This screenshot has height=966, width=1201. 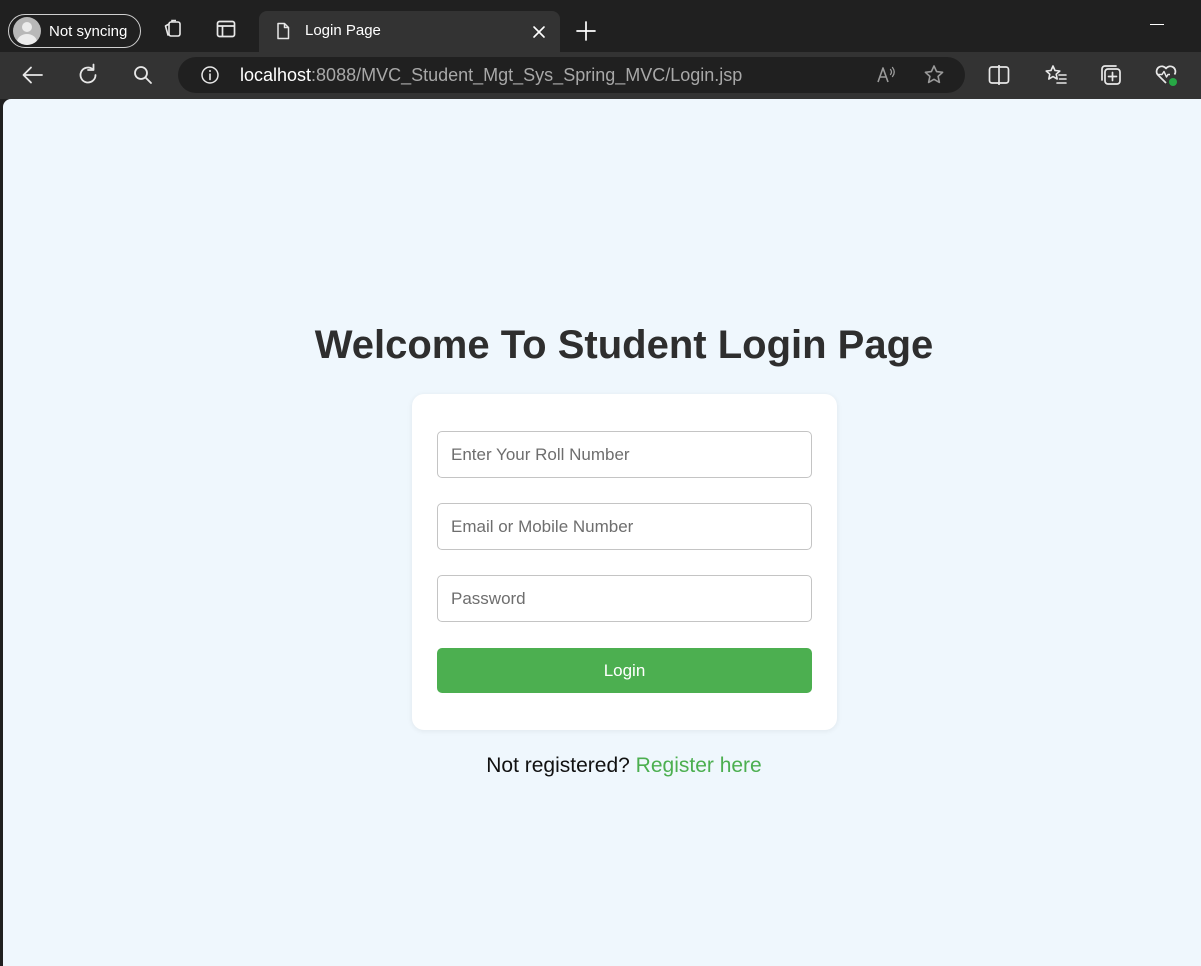 I want to click on favorites-icon, so click(x=1056, y=75).